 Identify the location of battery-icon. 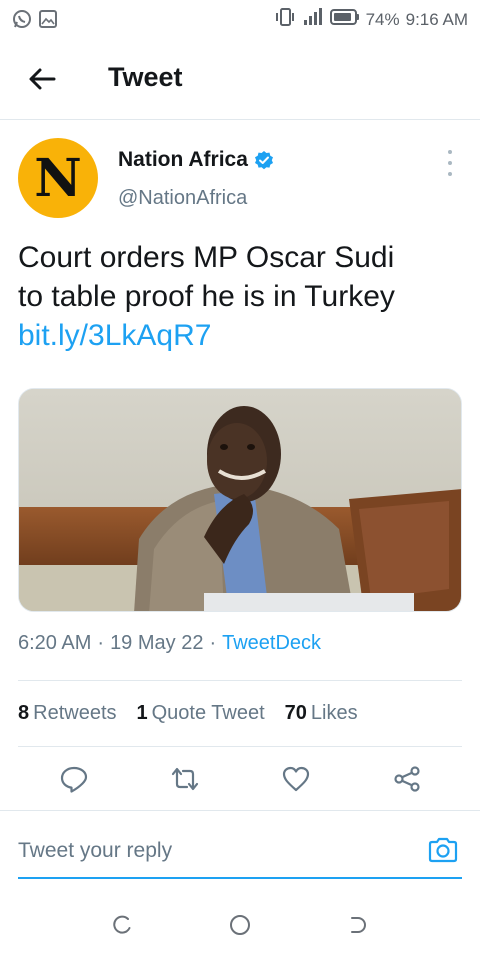
(344, 19).